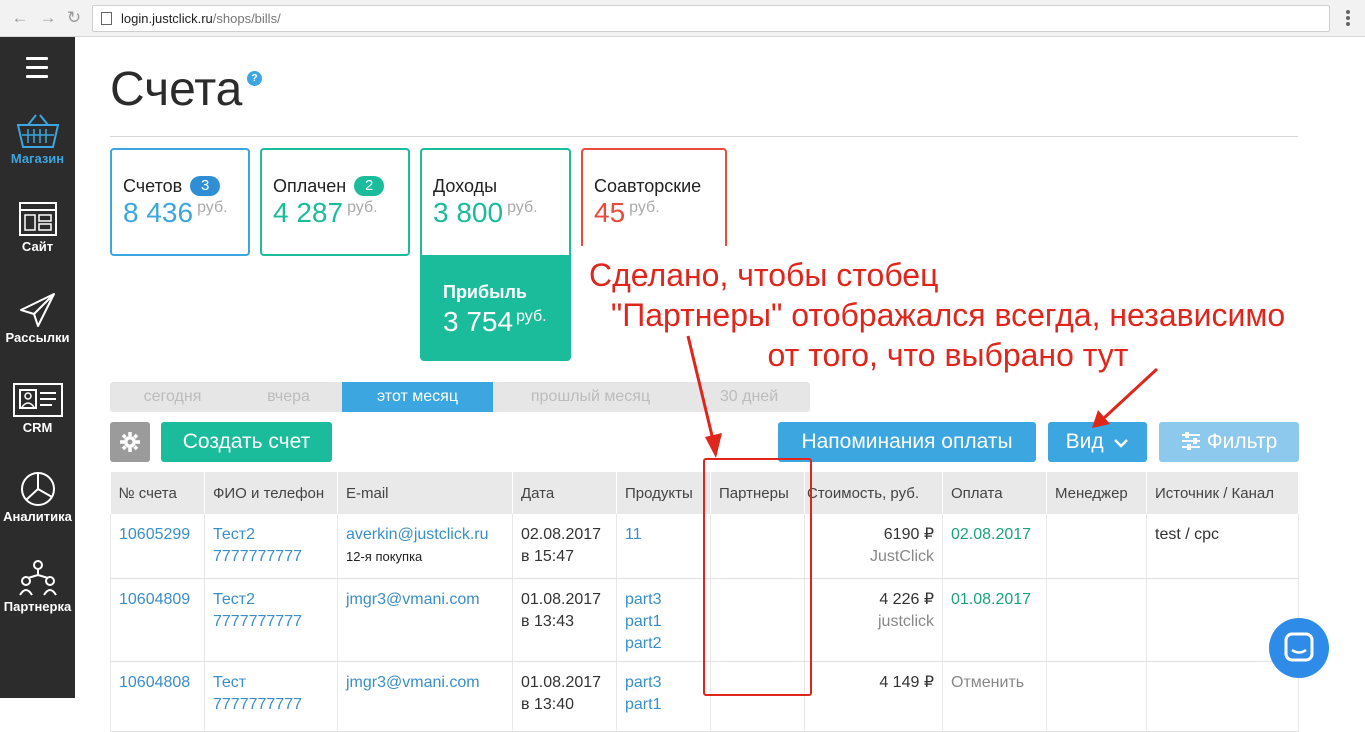 Image resolution: width=1365 pixels, height=732 pixels. I want to click on chat-icon, so click(1299, 647).